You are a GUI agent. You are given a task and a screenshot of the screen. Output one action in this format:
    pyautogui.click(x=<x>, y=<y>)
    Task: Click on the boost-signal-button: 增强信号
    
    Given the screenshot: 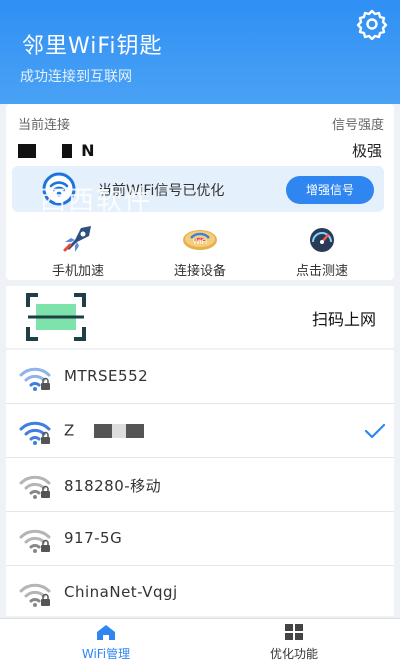 What is the action you would take?
    pyautogui.click(x=330, y=190)
    